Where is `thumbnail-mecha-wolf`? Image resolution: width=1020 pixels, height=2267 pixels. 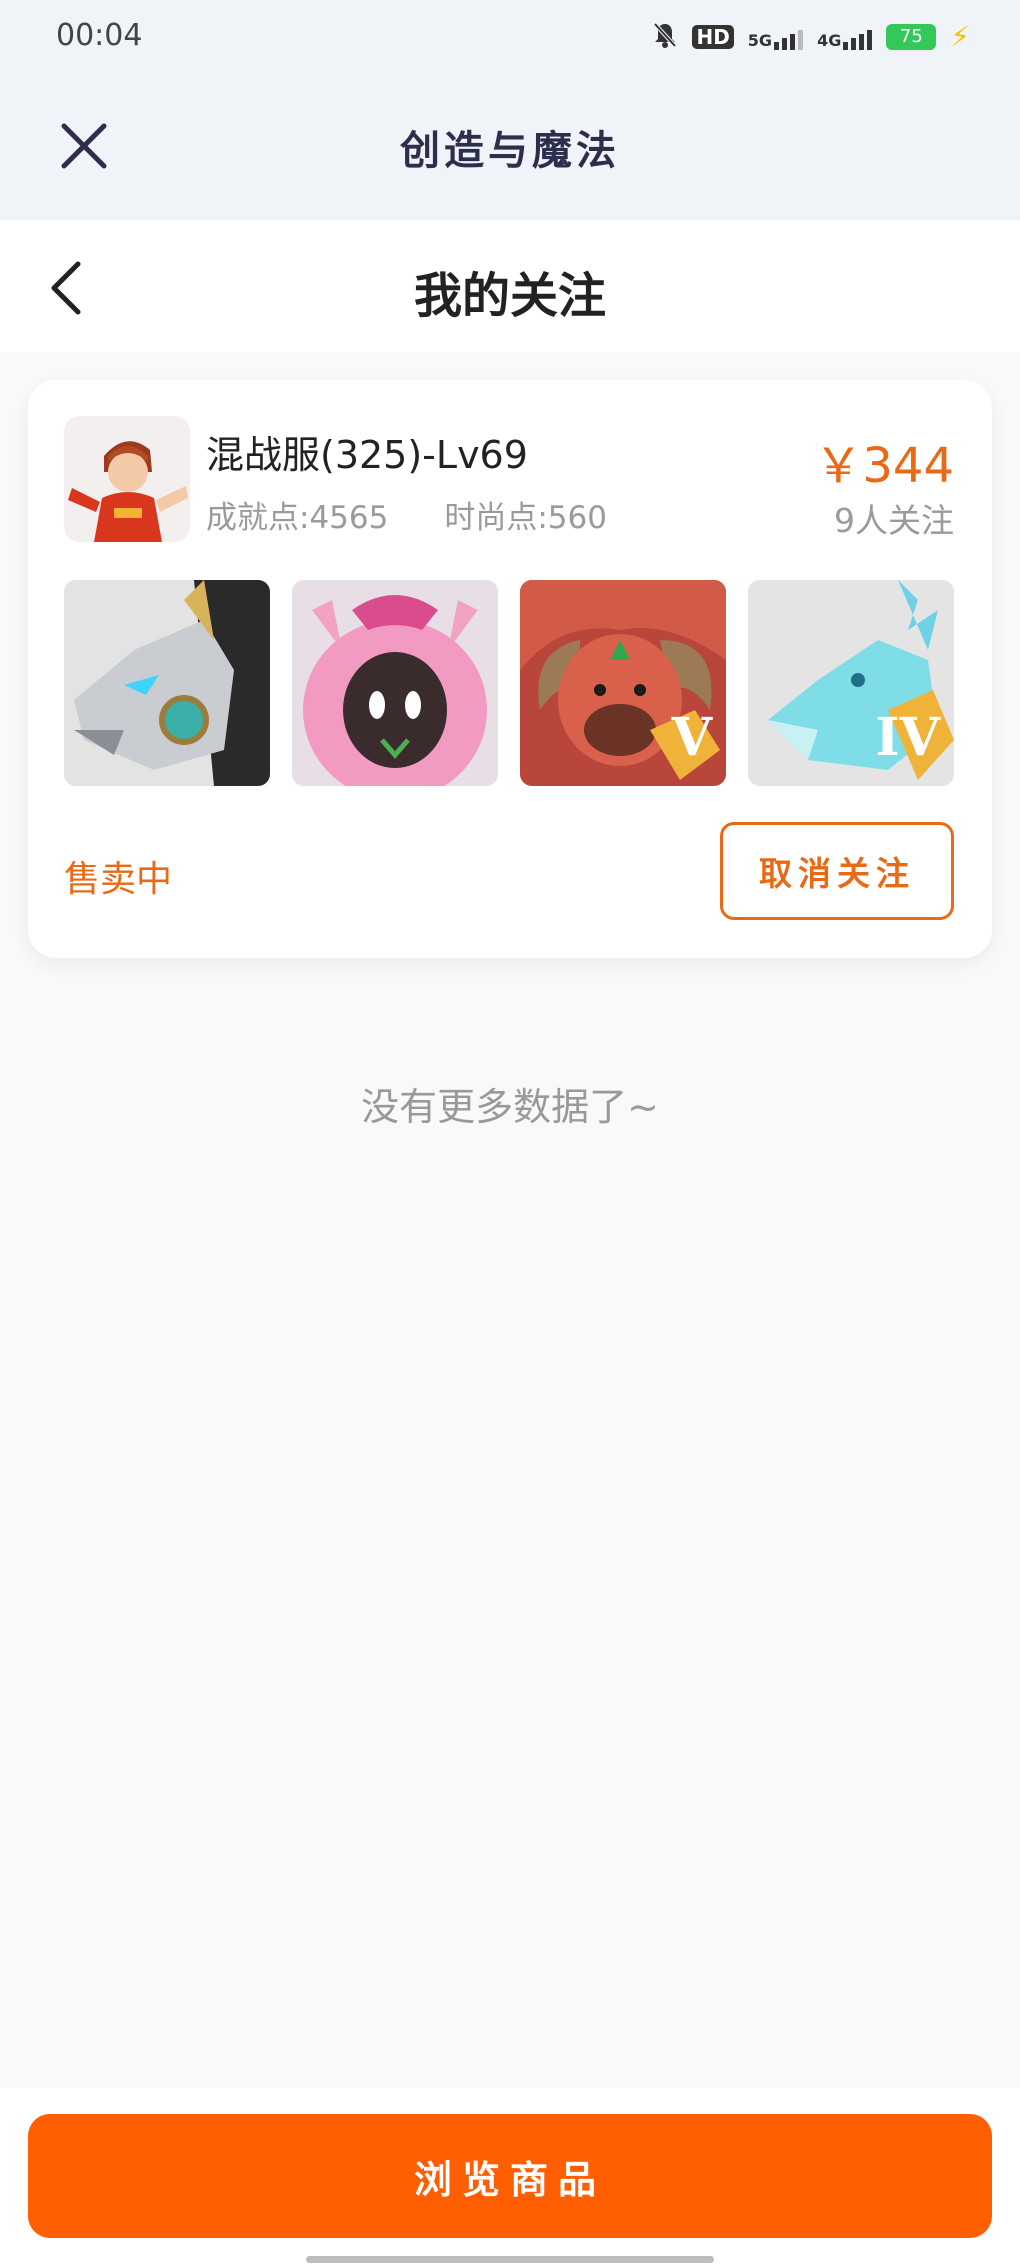 thumbnail-mecha-wolf is located at coordinates (167, 683).